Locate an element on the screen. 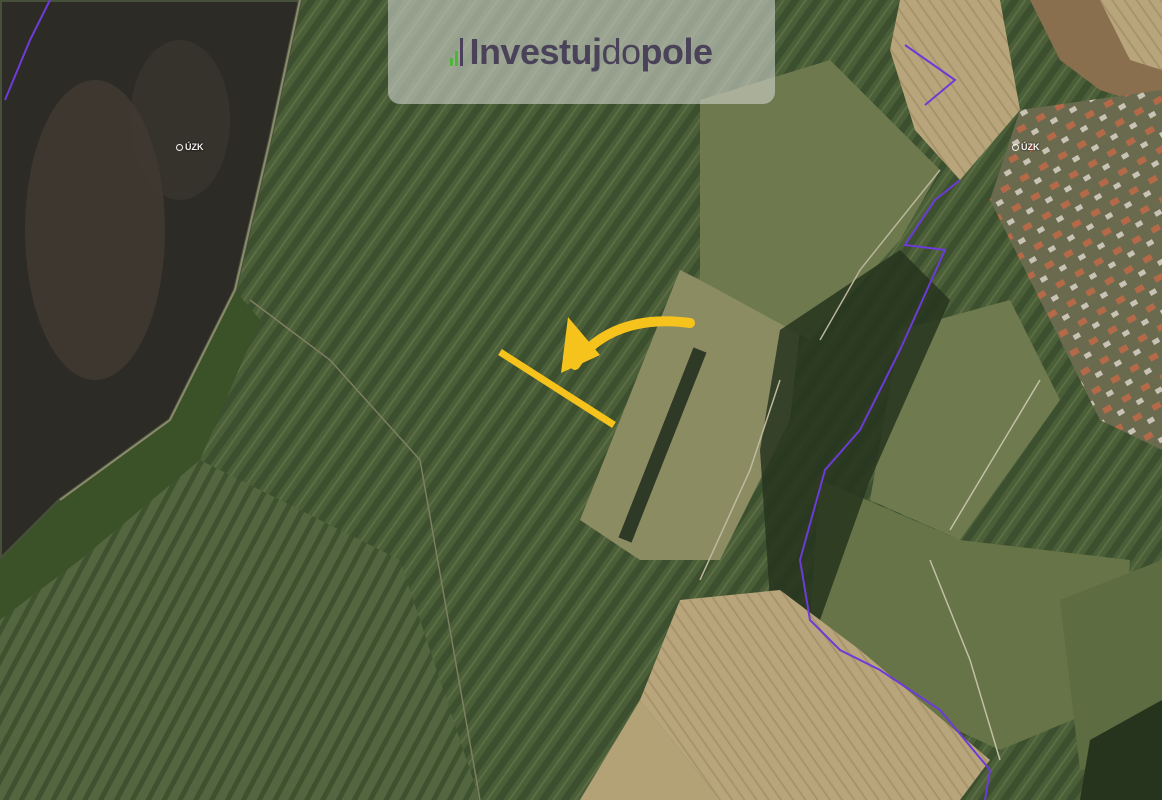  logo-panel: Investuj do pole is located at coordinates (581, 52).